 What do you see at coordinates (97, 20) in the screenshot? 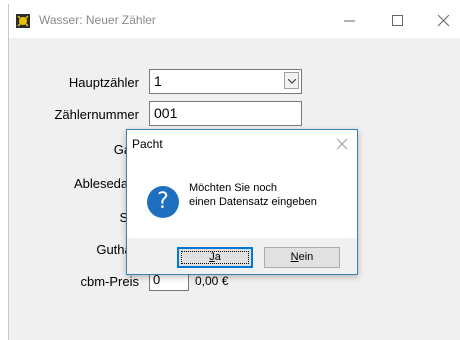
I see `window-title: Wasser: Neuer Zähler` at bounding box center [97, 20].